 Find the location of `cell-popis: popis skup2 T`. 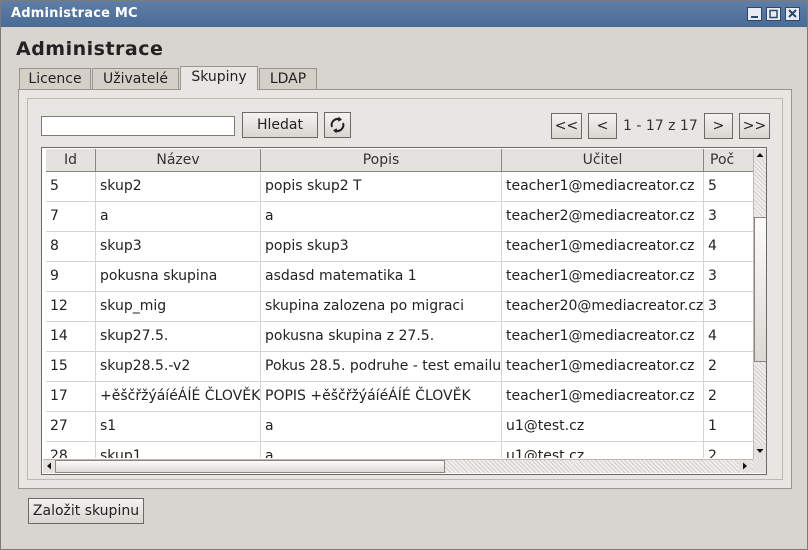

cell-popis: popis skup2 T is located at coordinates (381, 186).